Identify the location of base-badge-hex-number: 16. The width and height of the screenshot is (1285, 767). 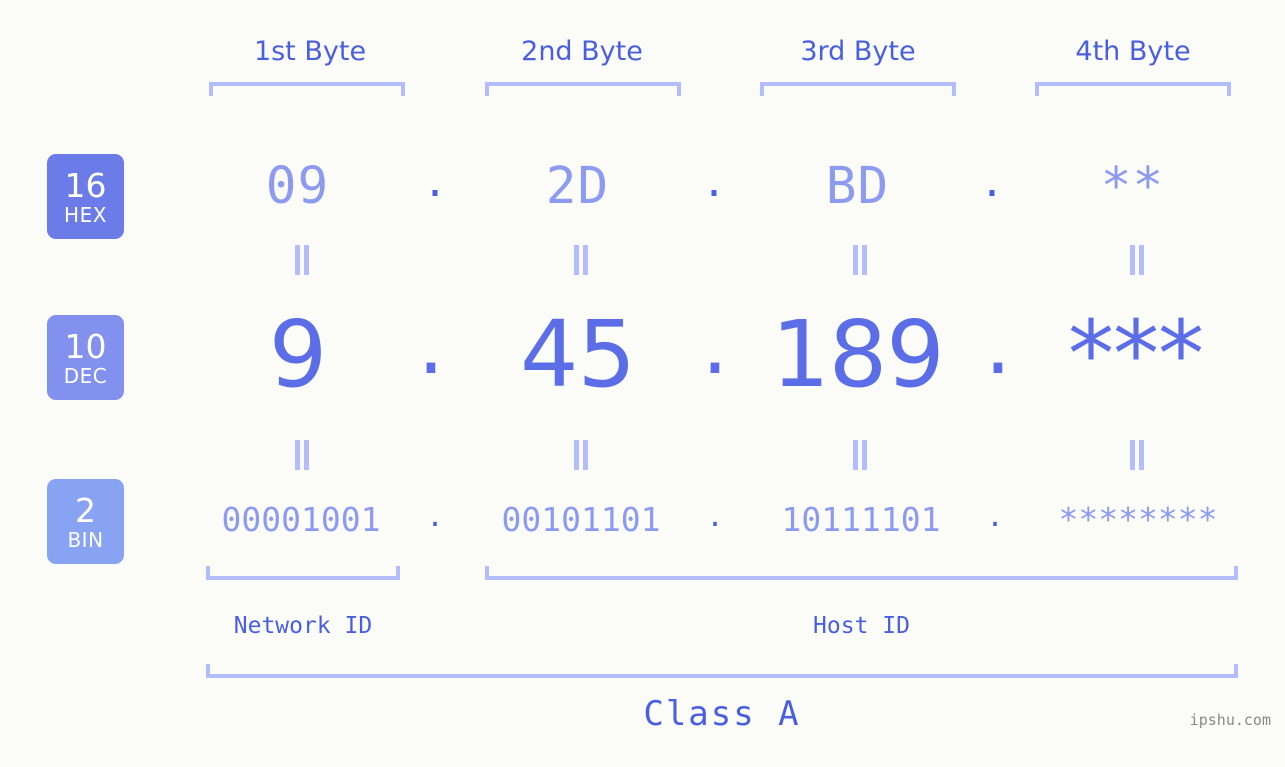
(85, 185).